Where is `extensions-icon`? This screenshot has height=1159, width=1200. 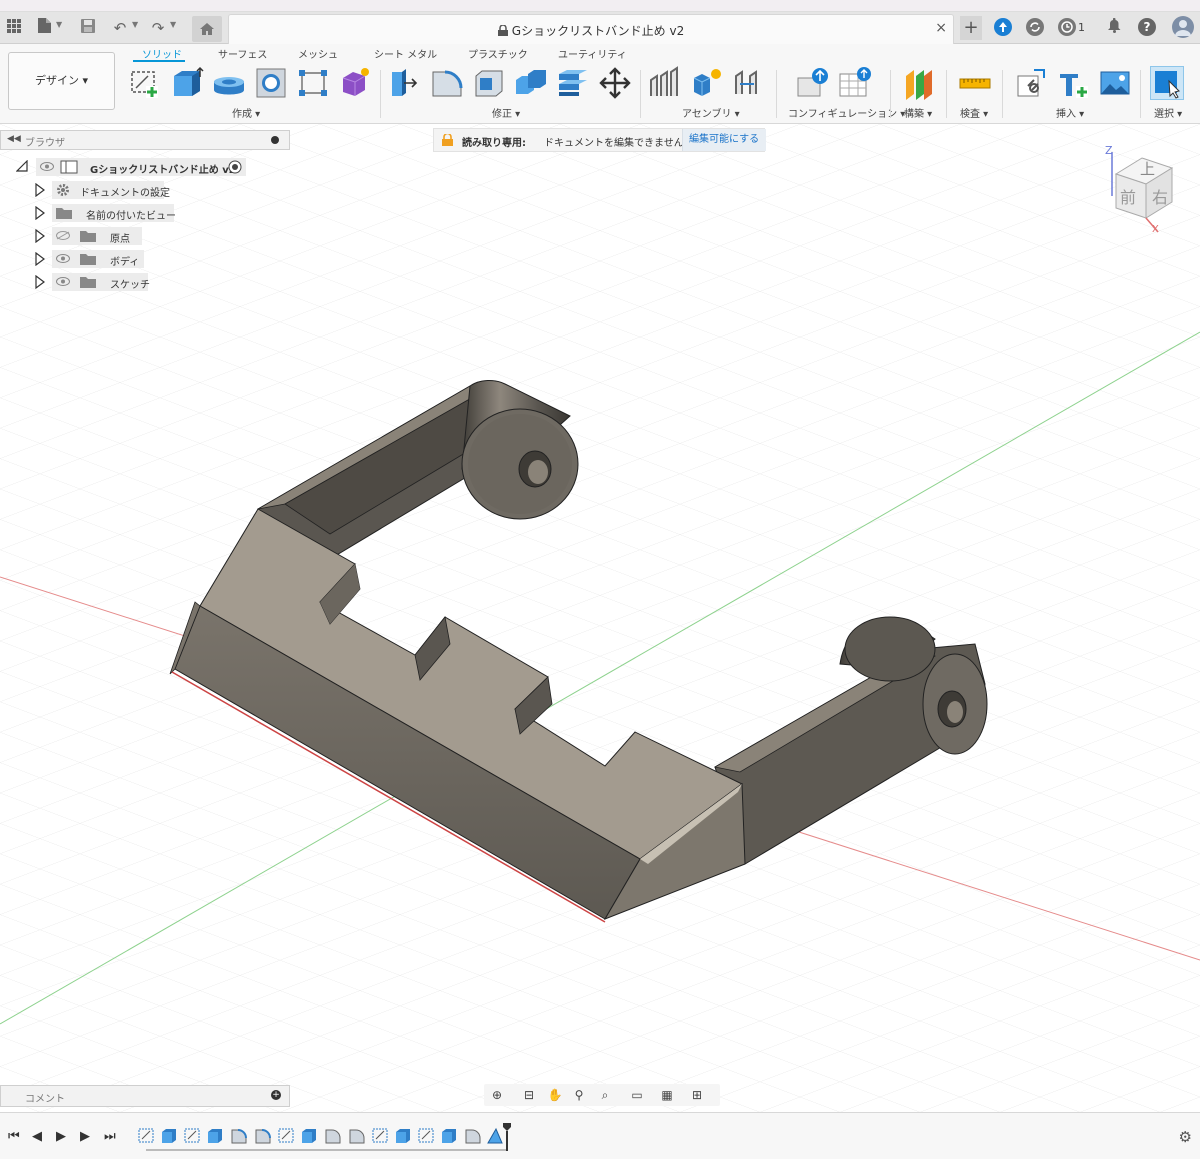 extensions-icon is located at coordinates (1003, 27).